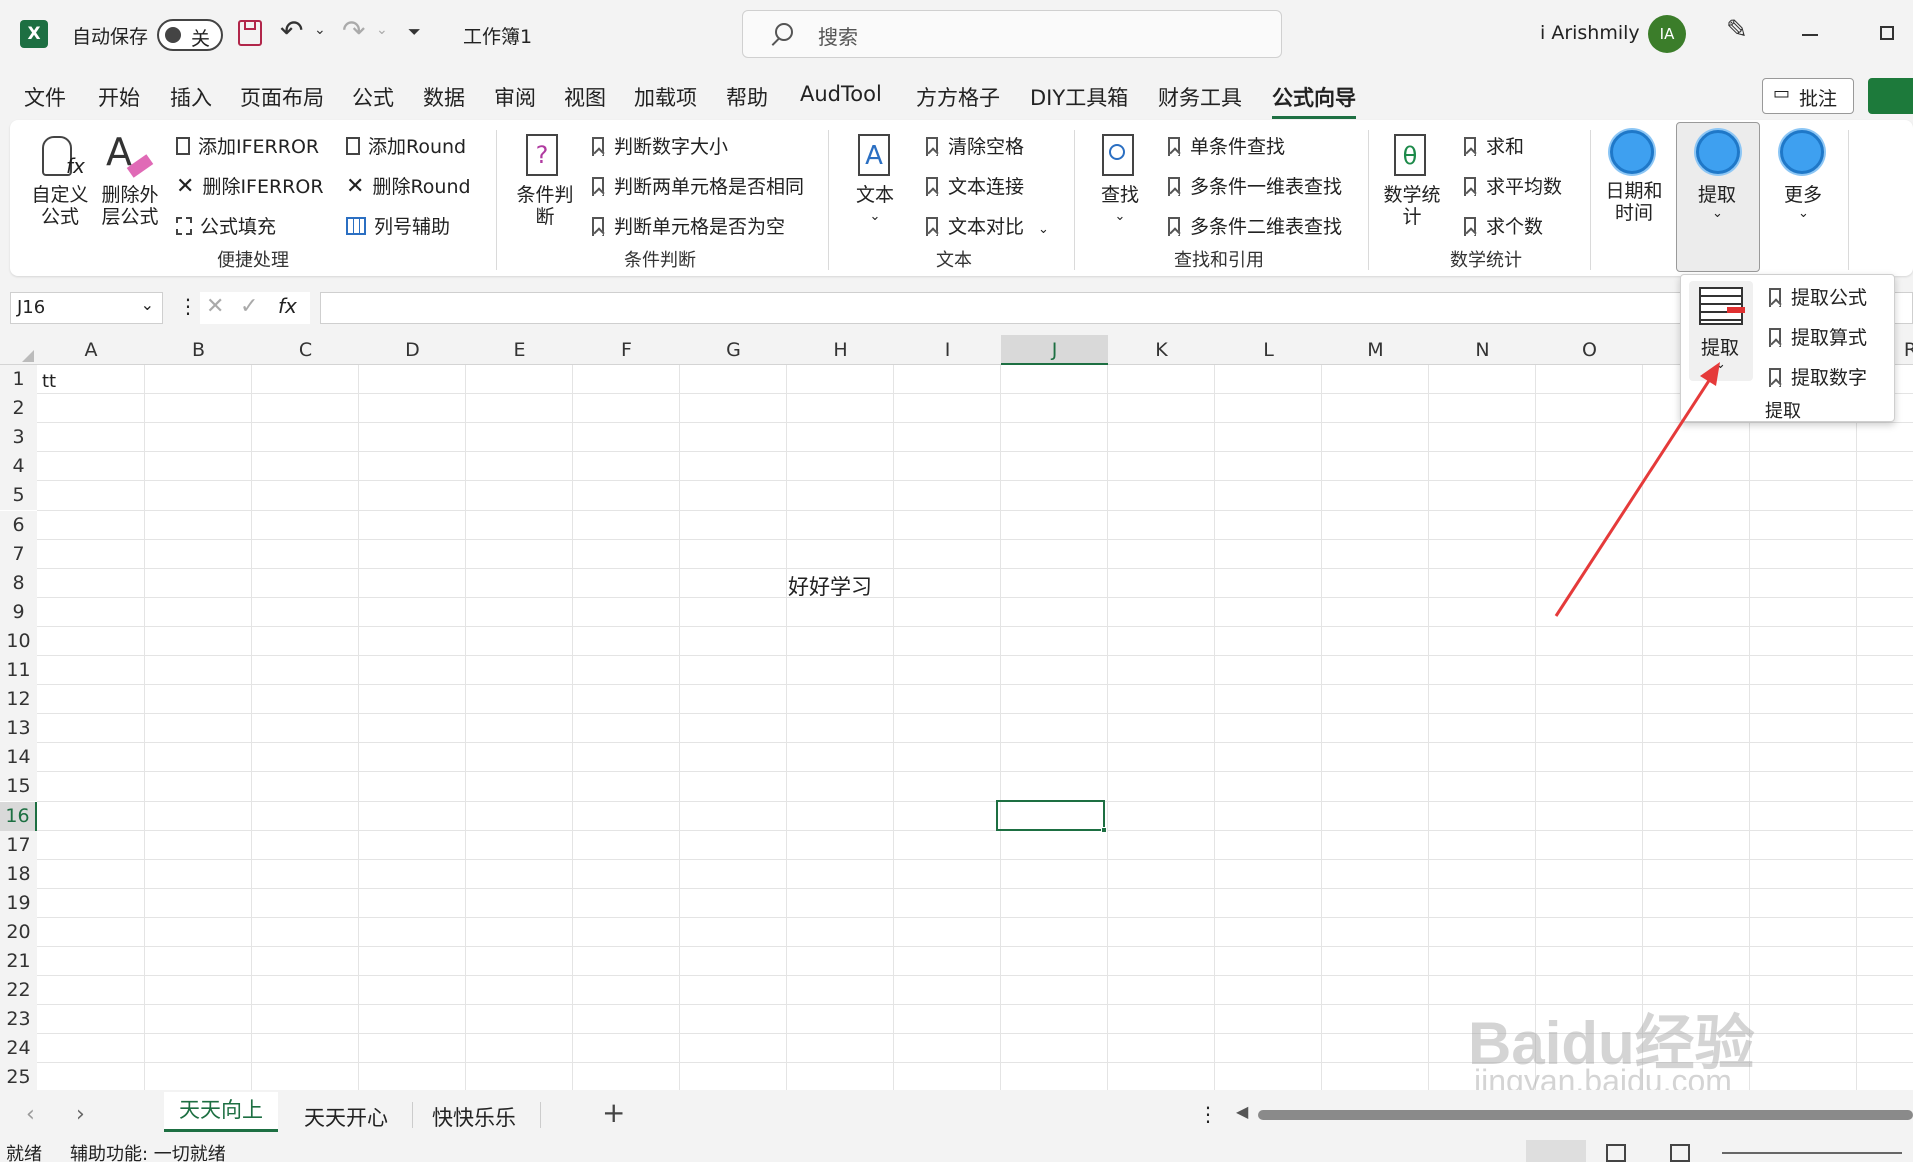 This screenshot has width=1913, height=1162. Describe the element at coordinates (1242, 1111) in the screenshot. I see `hscroll-left-icon: ◀` at that location.